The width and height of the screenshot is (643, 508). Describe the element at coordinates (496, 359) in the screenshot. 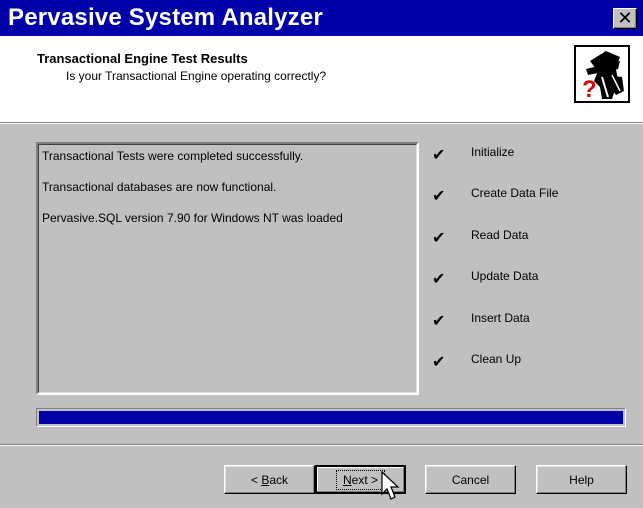

I see `step-label-clean-up: Clean Up` at that location.